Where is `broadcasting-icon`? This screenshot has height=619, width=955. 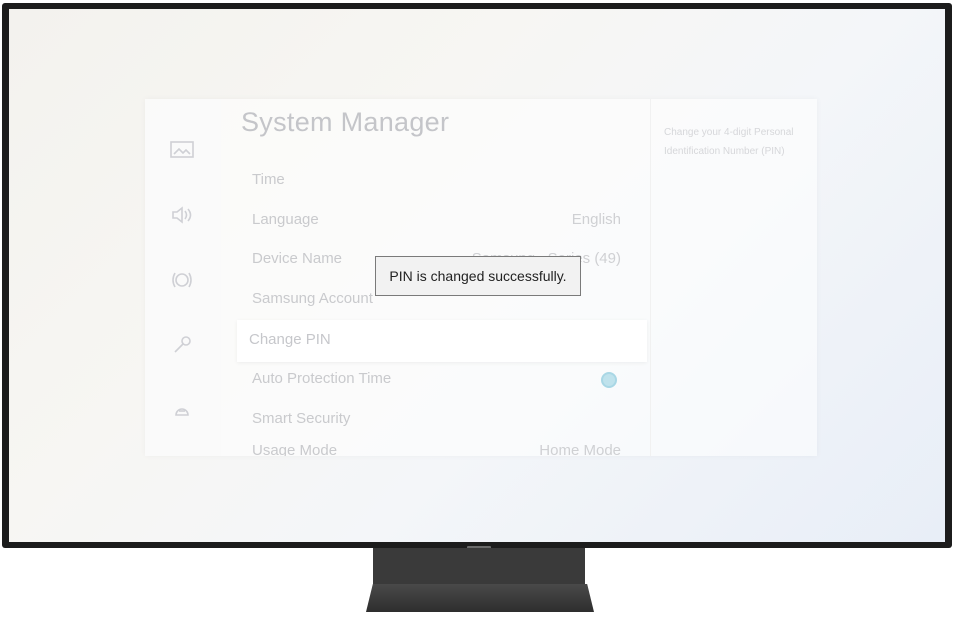
broadcasting-icon is located at coordinates (182, 280).